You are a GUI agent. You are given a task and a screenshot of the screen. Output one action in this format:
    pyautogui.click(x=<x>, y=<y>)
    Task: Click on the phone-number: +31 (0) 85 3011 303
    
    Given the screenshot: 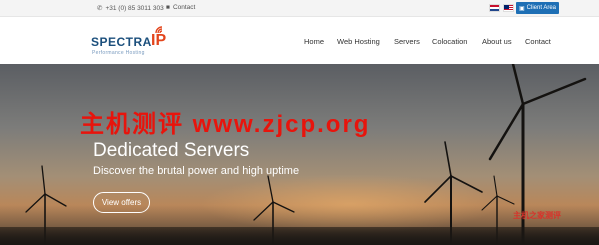 What is the action you would take?
    pyautogui.click(x=134, y=8)
    